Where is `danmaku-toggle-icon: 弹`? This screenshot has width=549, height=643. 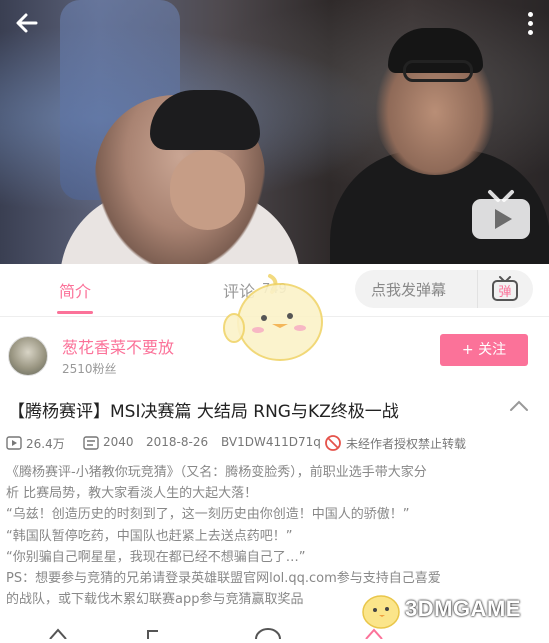
danmaku-toggle-icon: 弹 is located at coordinates (505, 289).